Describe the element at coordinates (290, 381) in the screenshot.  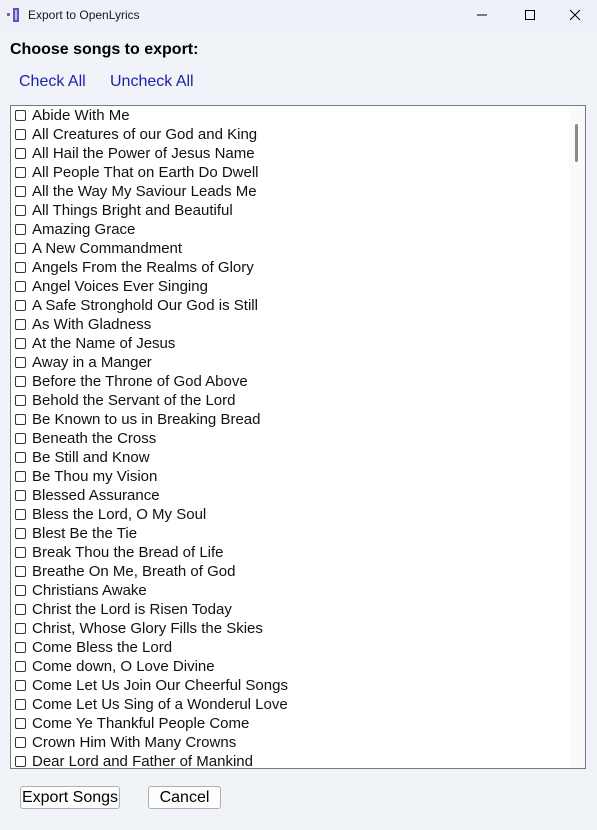
I see `song-row: Before the Throne of God Above` at that location.